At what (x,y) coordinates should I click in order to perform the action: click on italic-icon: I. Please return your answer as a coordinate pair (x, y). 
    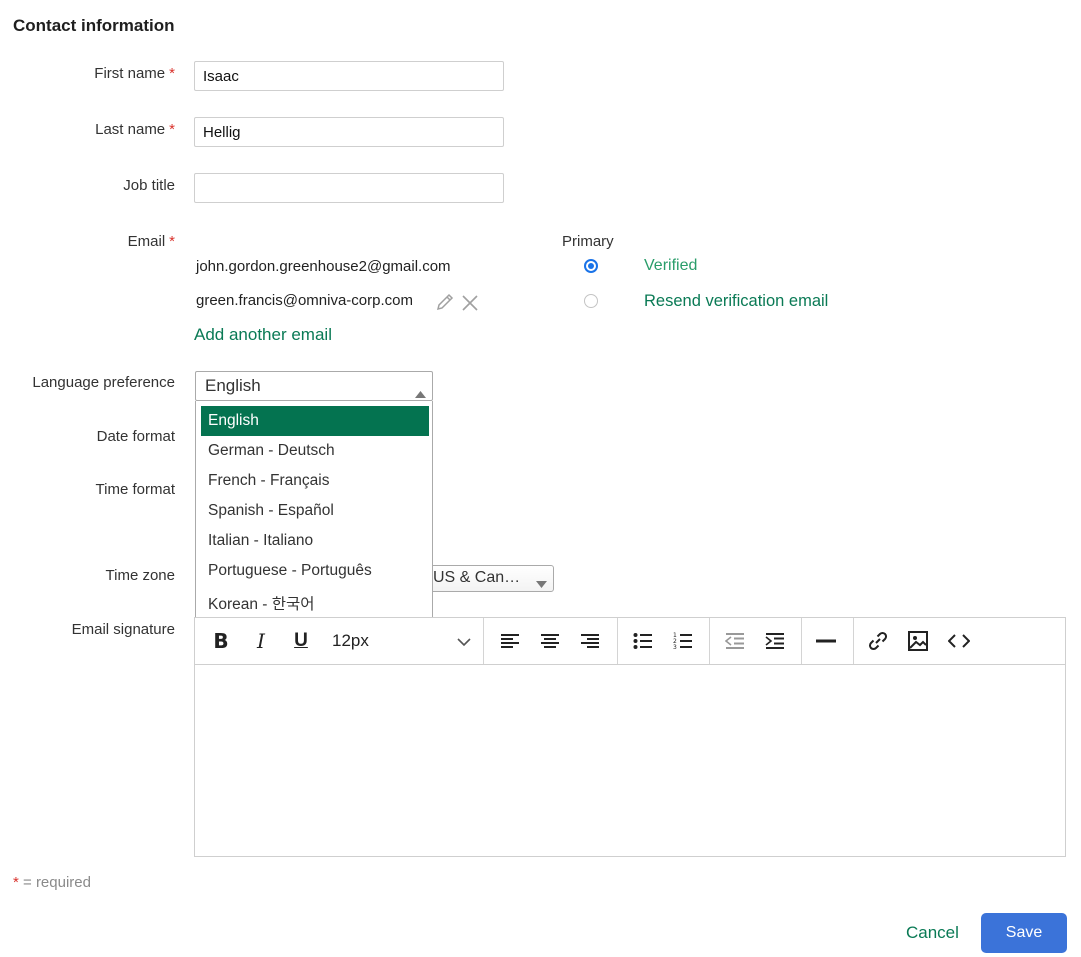
    Looking at the image, I should click on (261, 641).